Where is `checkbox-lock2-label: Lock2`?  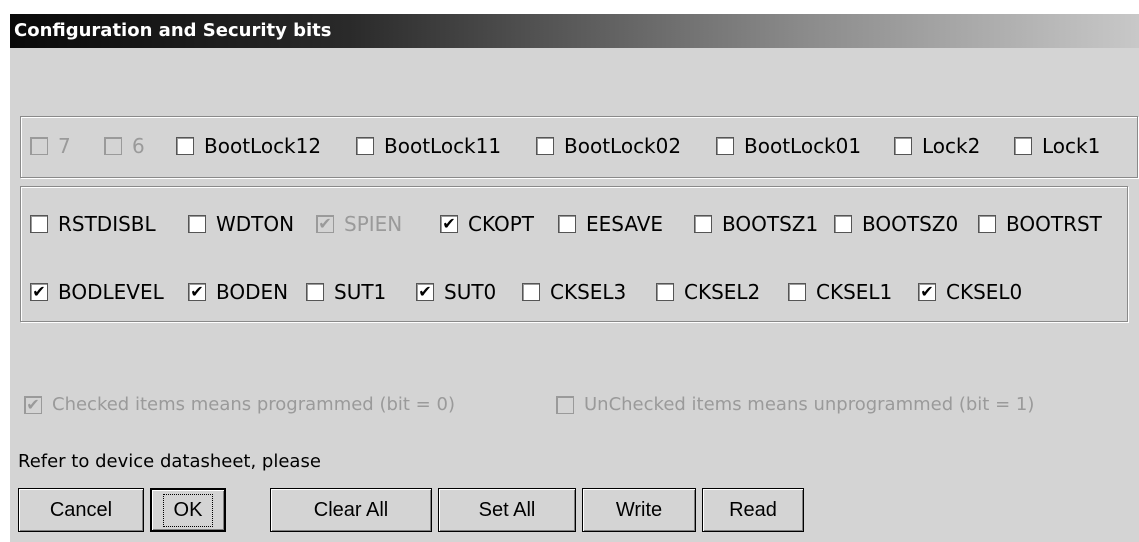
checkbox-lock2-label: Lock2 is located at coordinates (951, 146).